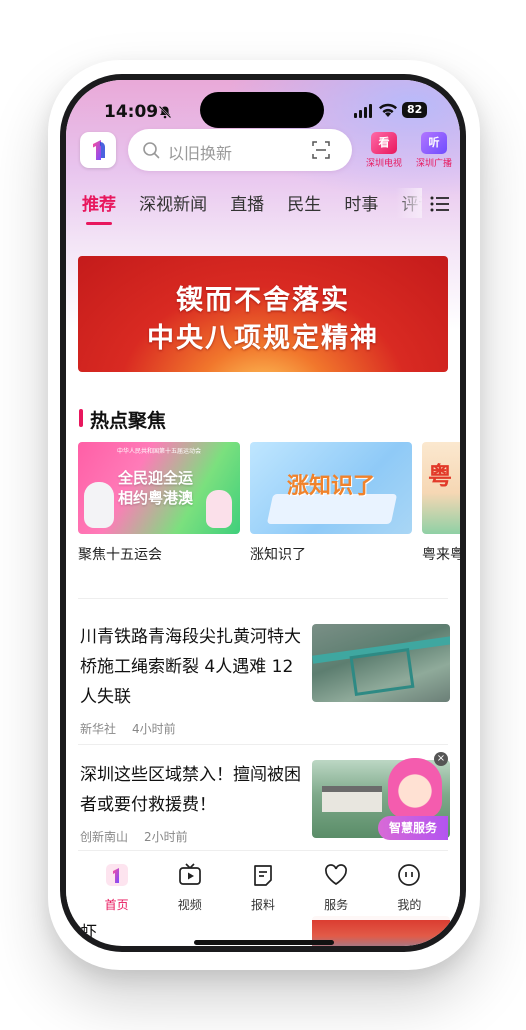 The height and width of the screenshot is (1030, 526). I want to click on promo-banner: 锲而不舍落实 中央八项规定精神, so click(263, 314).